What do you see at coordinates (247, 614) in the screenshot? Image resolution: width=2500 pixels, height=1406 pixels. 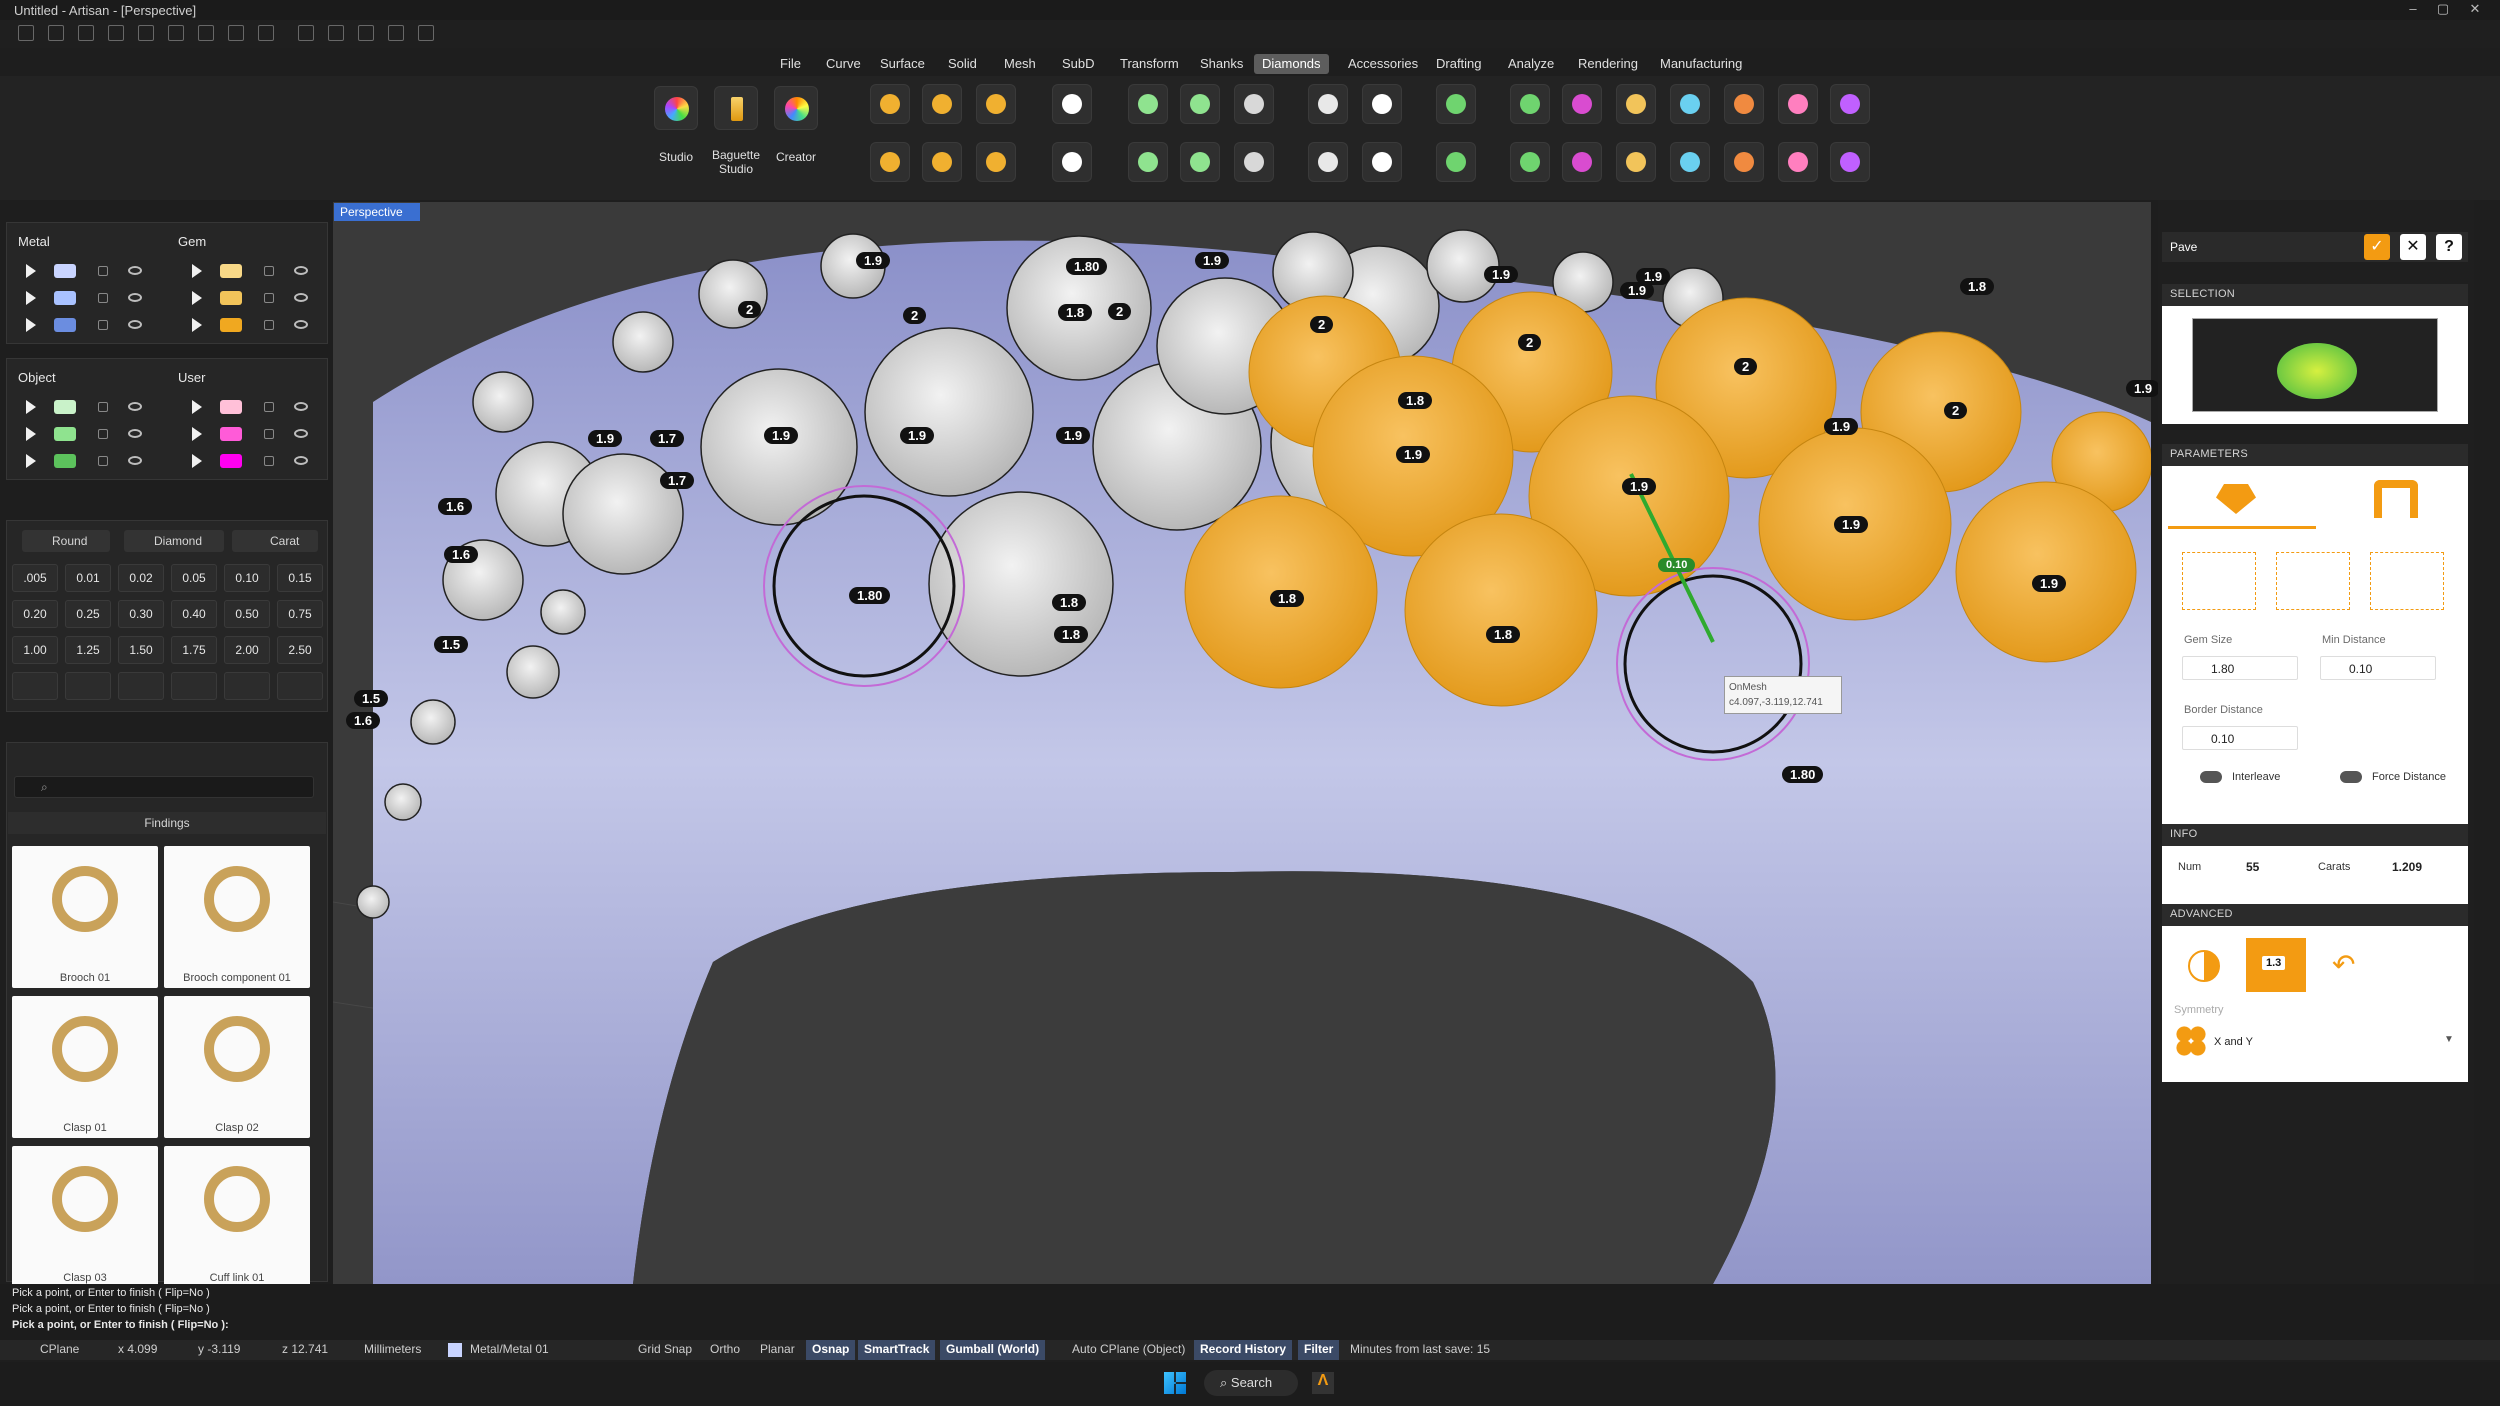 I see `gem-size-preset: 0.50` at bounding box center [247, 614].